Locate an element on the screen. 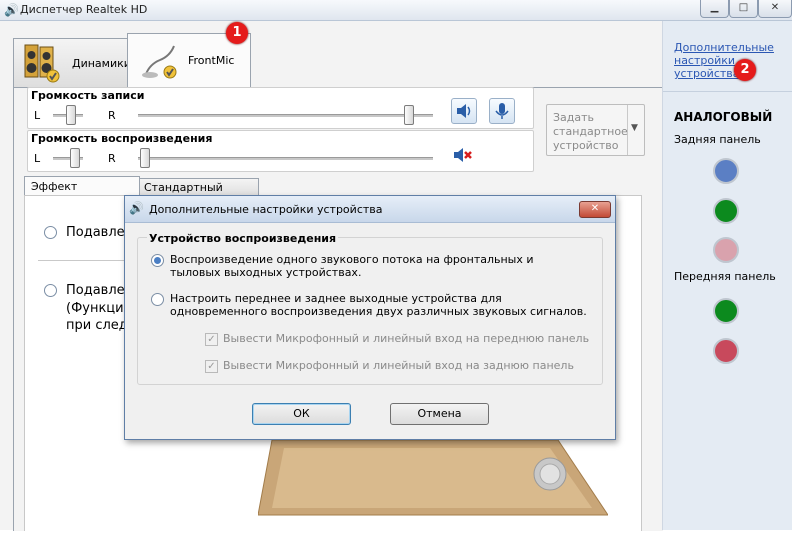 This screenshot has width=792, height=533. front-panel-checkbox: ✓ is located at coordinates (211, 339).